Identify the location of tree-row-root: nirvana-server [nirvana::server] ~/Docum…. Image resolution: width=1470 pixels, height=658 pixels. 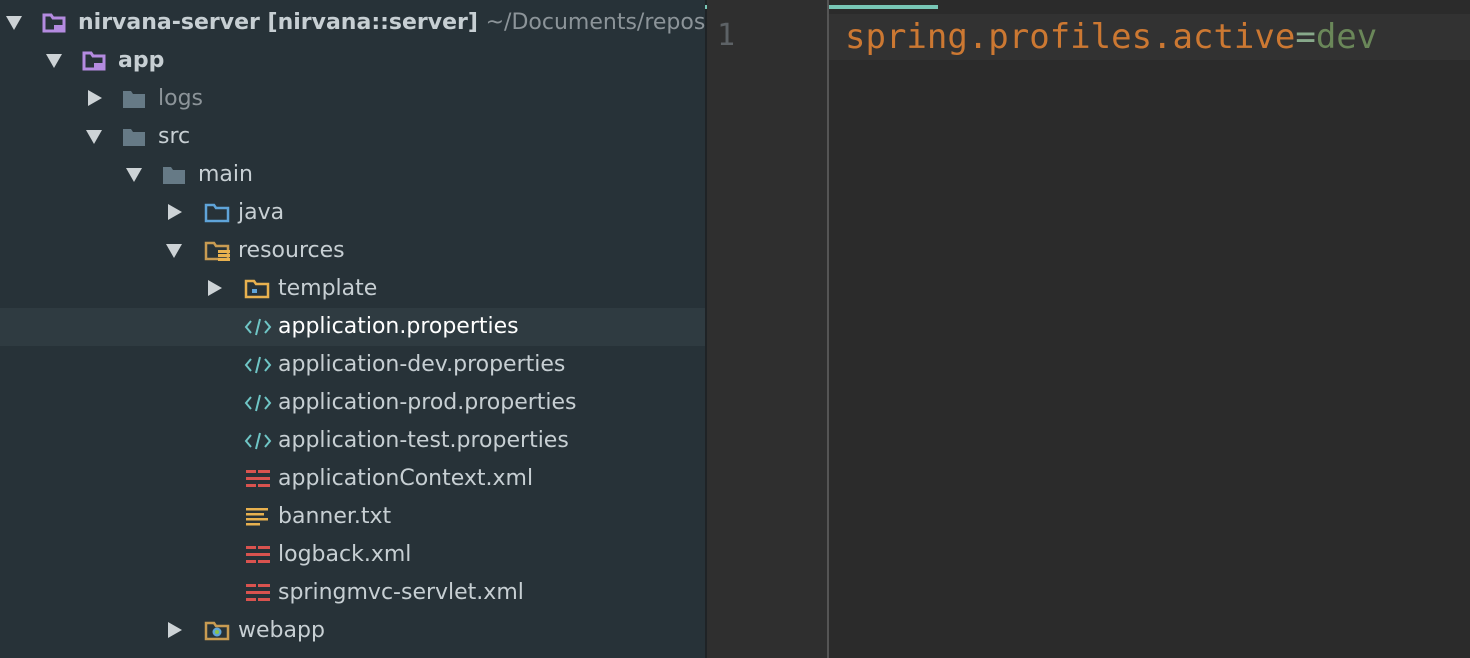
(352, 23).